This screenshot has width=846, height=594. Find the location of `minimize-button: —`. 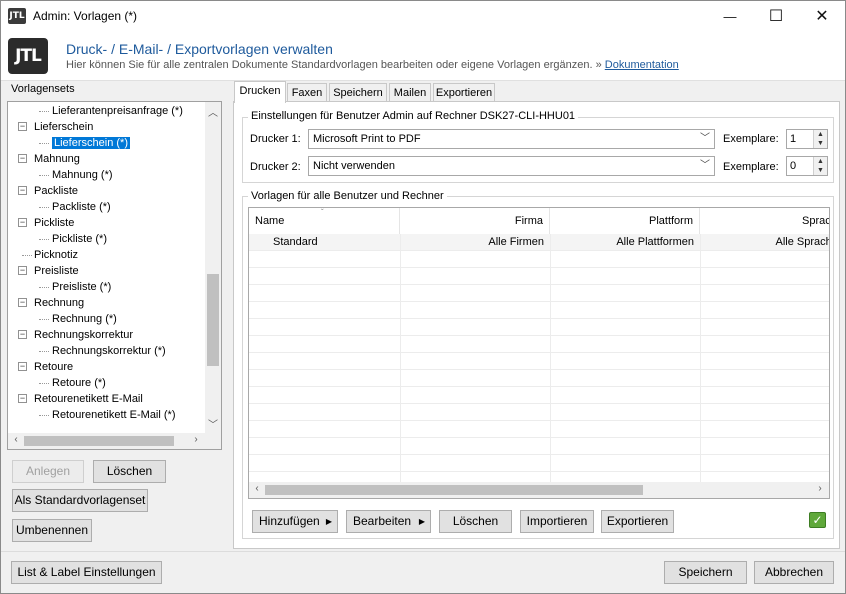

minimize-button: — is located at coordinates (730, 16).